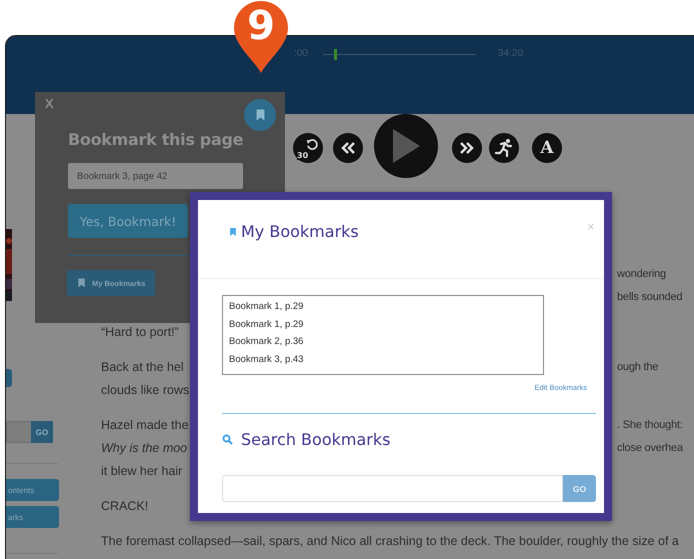 The width and height of the screenshot is (694, 559). I want to click on fast-forward-button, so click(467, 148).